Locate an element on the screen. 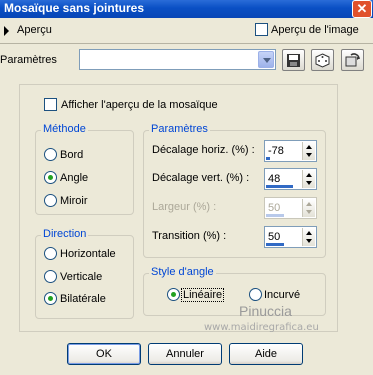  corner-label-incurve: Incurvé is located at coordinates (282, 295).